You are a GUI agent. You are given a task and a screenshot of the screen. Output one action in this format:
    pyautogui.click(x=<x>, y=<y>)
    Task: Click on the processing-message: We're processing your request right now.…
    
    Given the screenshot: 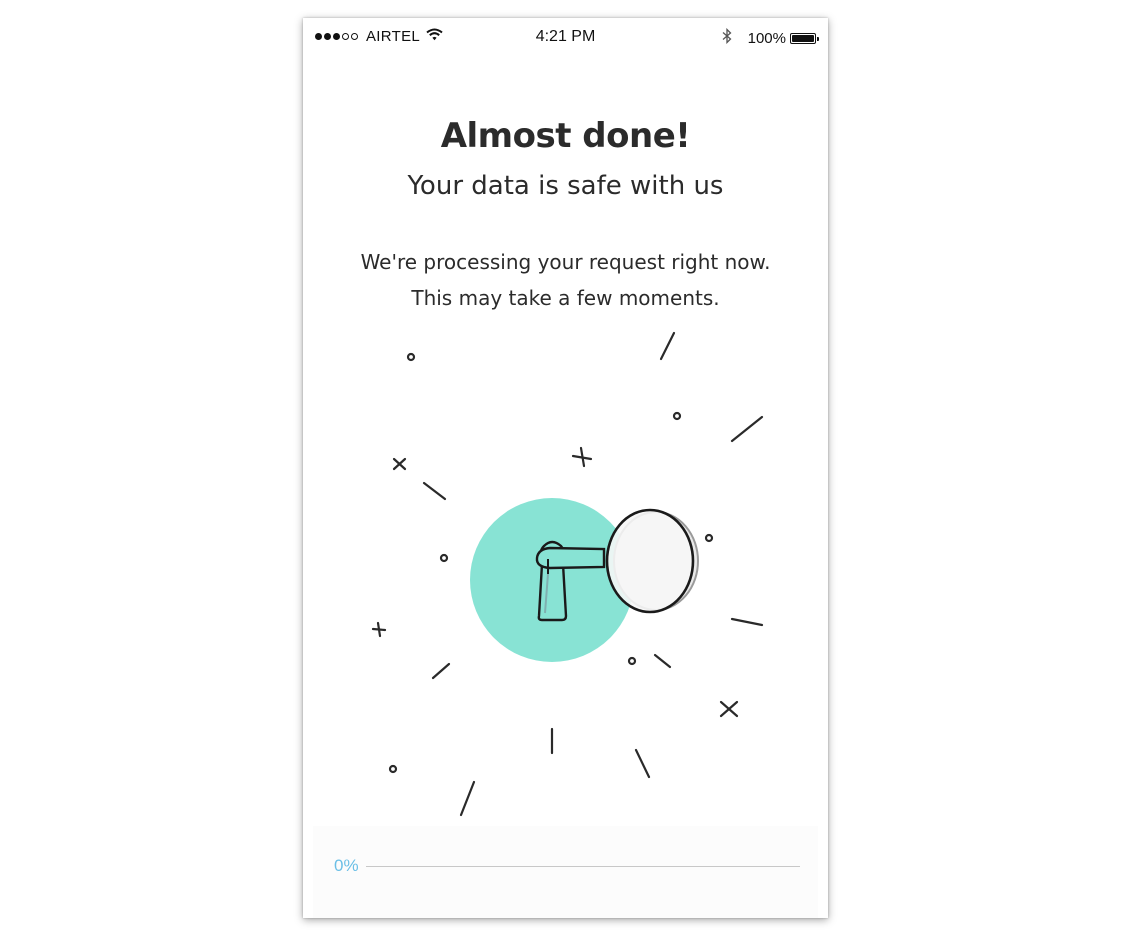 What is the action you would take?
    pyautogui.click(x=565, y=280)
    